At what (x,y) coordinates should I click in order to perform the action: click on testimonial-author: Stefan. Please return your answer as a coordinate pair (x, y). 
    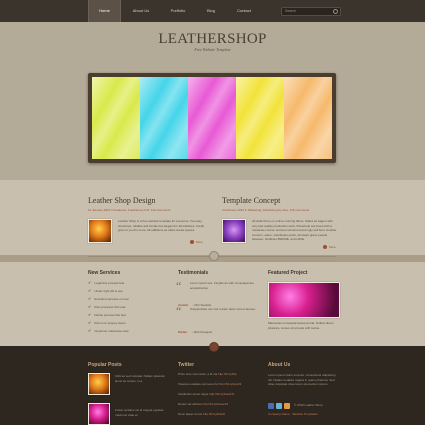
    Looking at the image, I should click on (183, 332).